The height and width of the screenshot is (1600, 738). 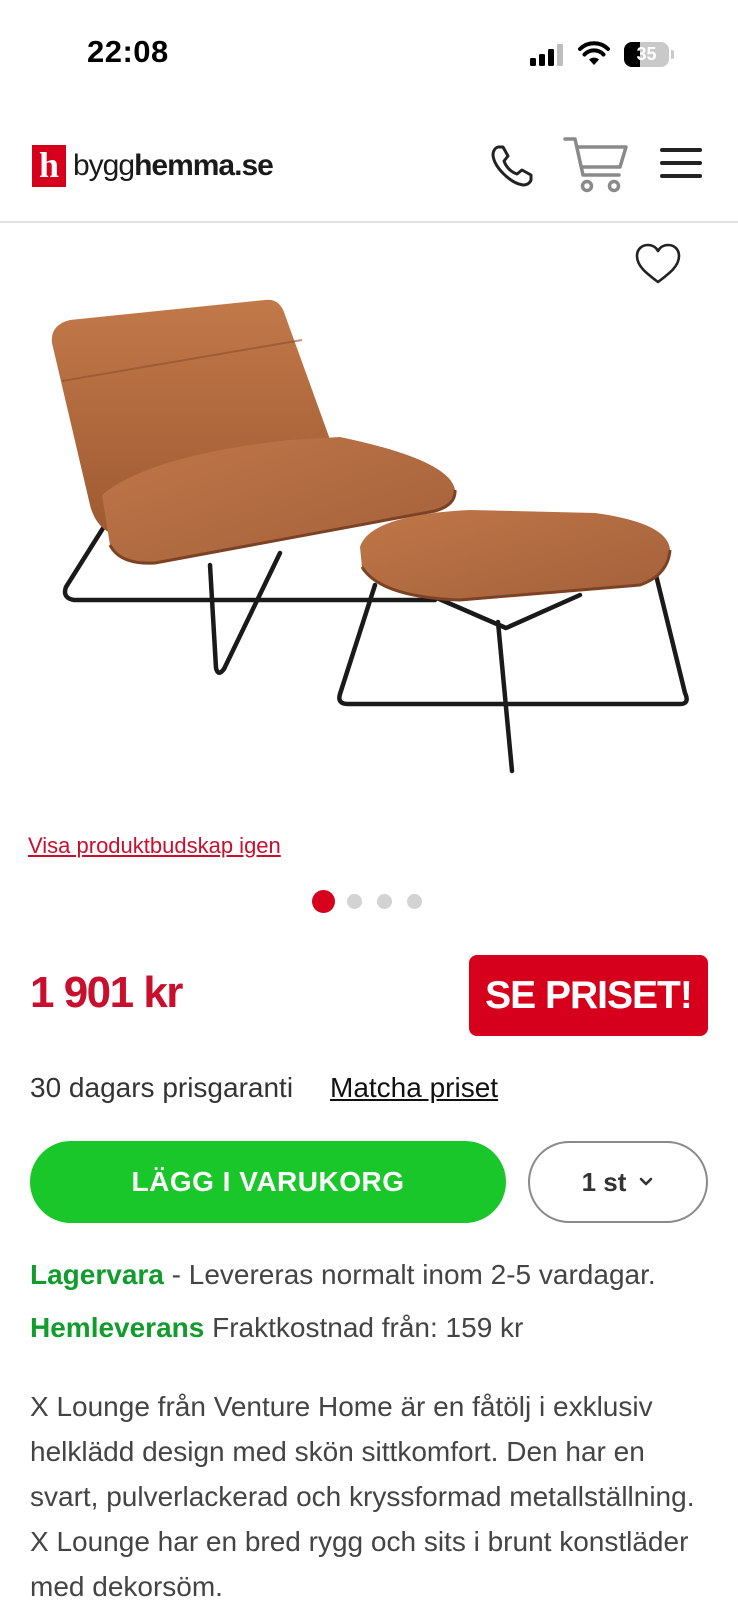 What do you see at coordinates (369, 171) in the screenshot?
I see `site-header: h bygghemma.se` at bounding box center [369, 171].